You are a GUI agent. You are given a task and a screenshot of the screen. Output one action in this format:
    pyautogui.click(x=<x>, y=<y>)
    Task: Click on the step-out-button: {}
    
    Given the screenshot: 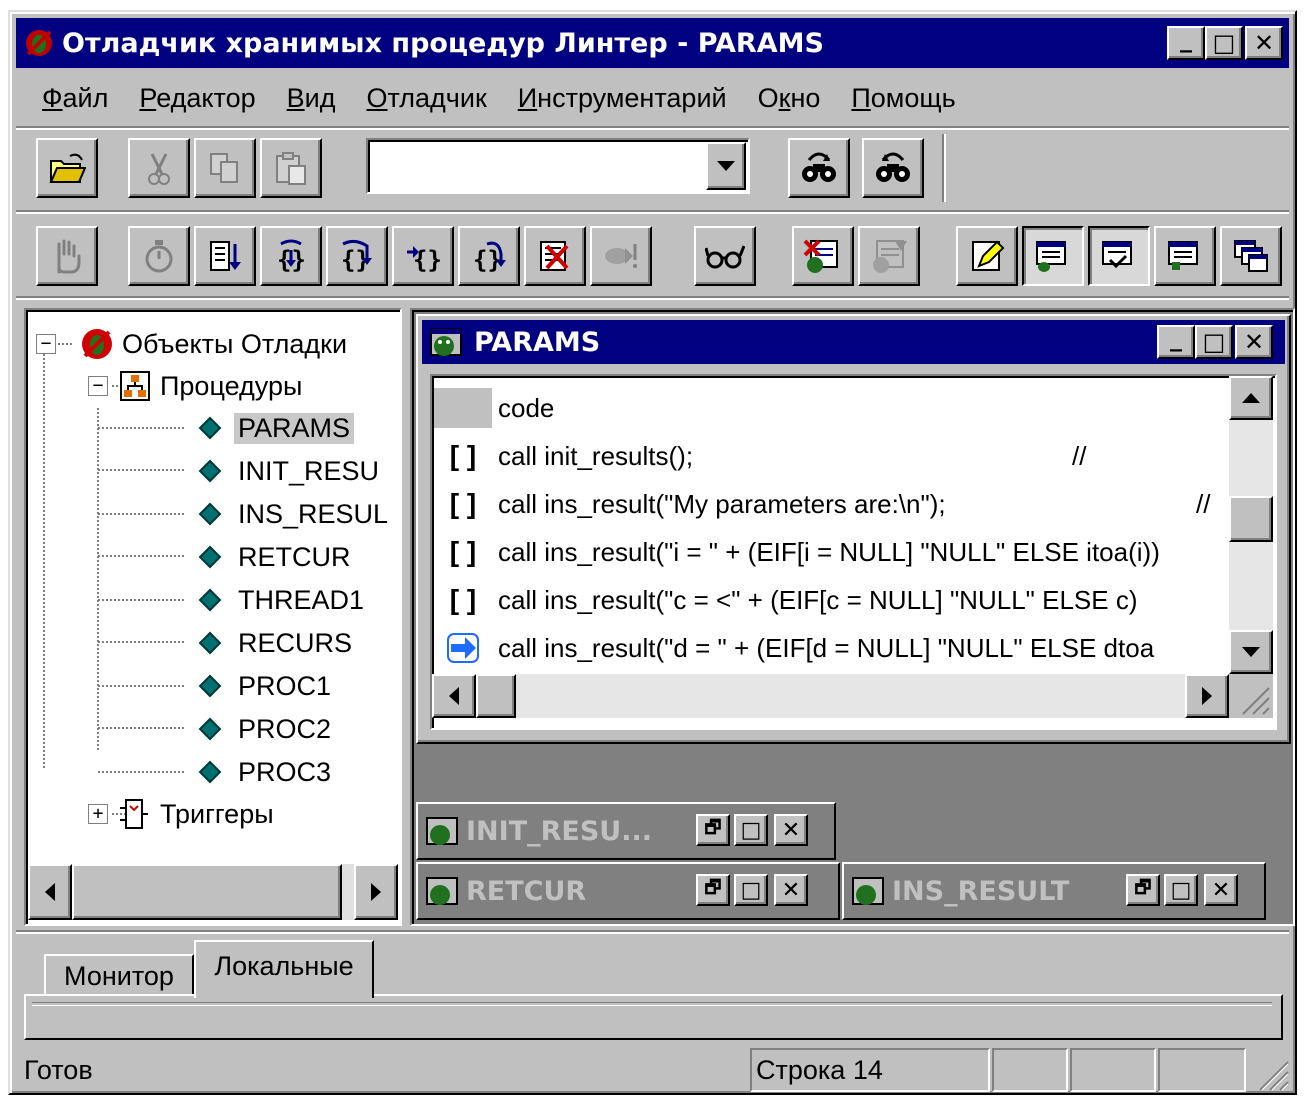 What is the action you would take?
    pyautogui.click(x=423, y=256)
    